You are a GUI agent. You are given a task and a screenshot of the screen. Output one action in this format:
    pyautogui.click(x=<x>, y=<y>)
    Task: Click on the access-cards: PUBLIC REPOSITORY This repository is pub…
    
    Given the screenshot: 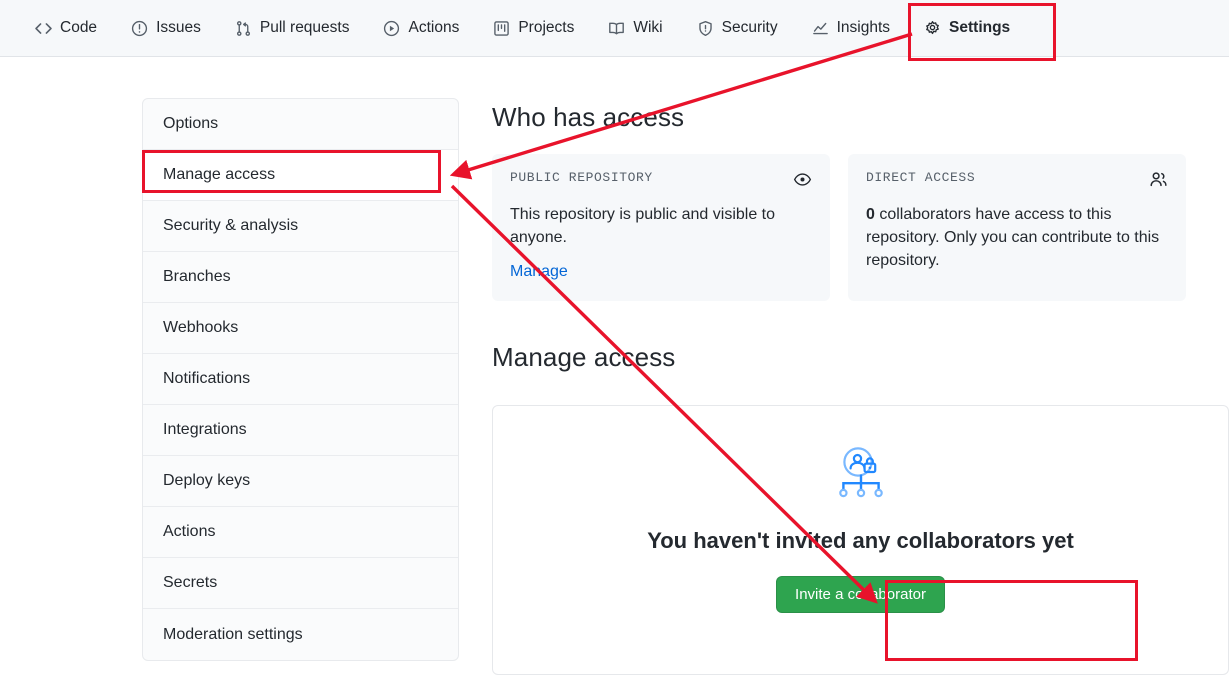 What is the action you would take?
    pyautogui.click(x=839, y=228)
    